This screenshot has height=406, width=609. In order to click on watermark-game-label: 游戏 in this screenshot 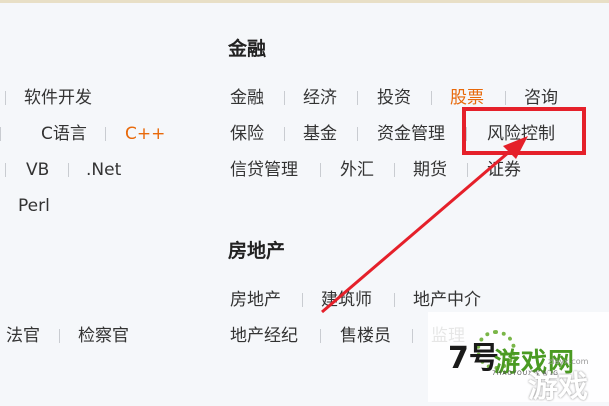, I will do `click(558, 387)`.